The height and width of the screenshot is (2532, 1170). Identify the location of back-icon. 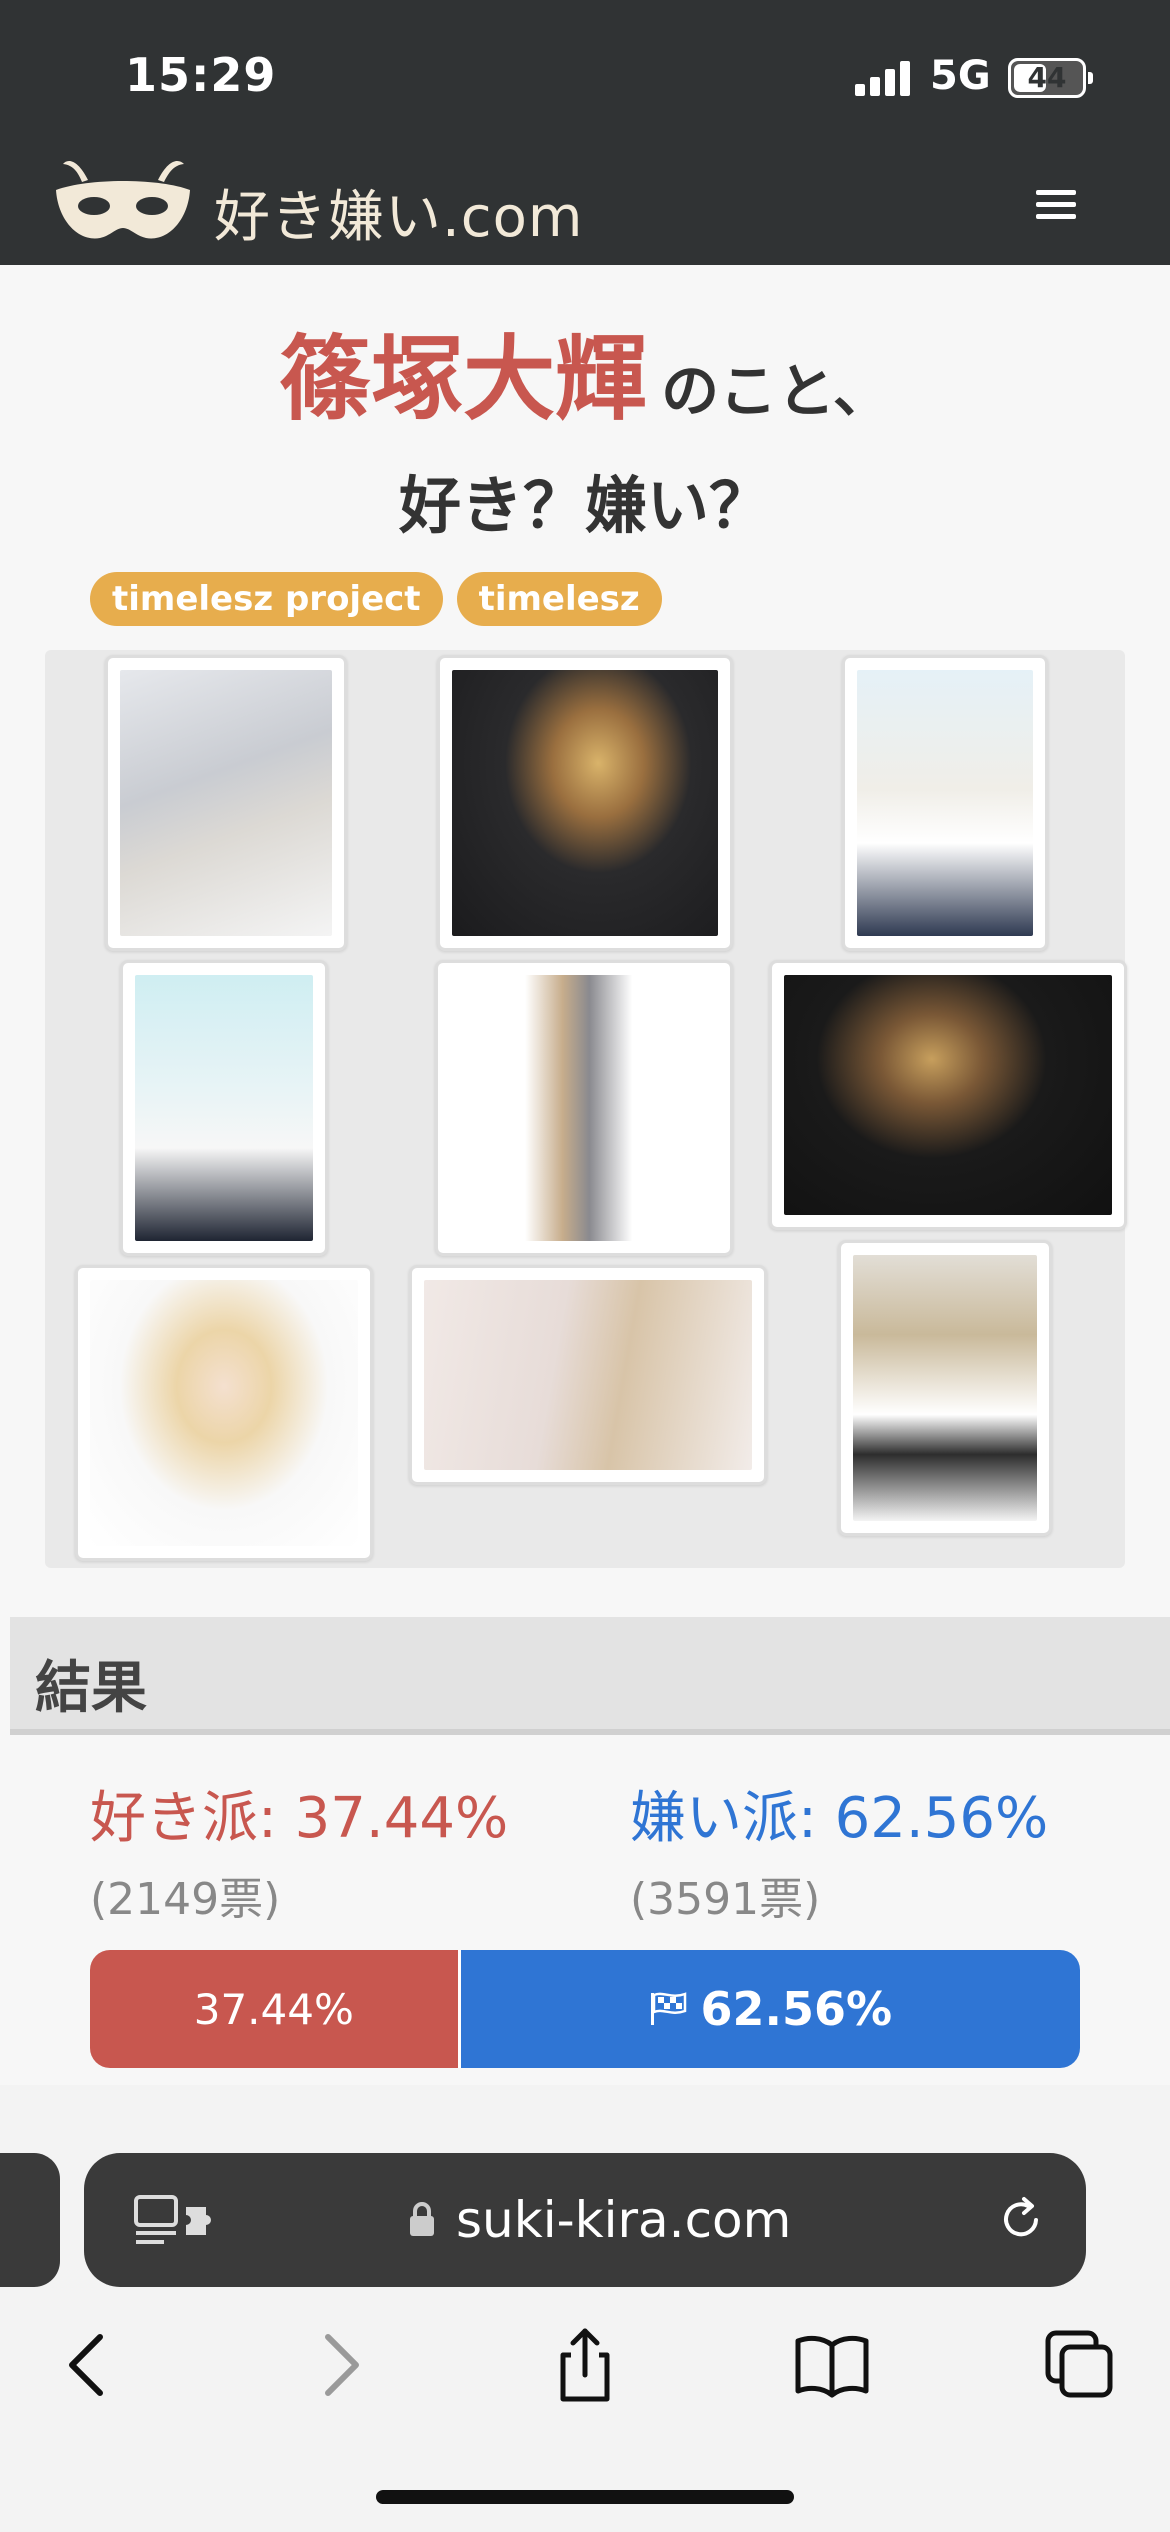
(88, 2365).